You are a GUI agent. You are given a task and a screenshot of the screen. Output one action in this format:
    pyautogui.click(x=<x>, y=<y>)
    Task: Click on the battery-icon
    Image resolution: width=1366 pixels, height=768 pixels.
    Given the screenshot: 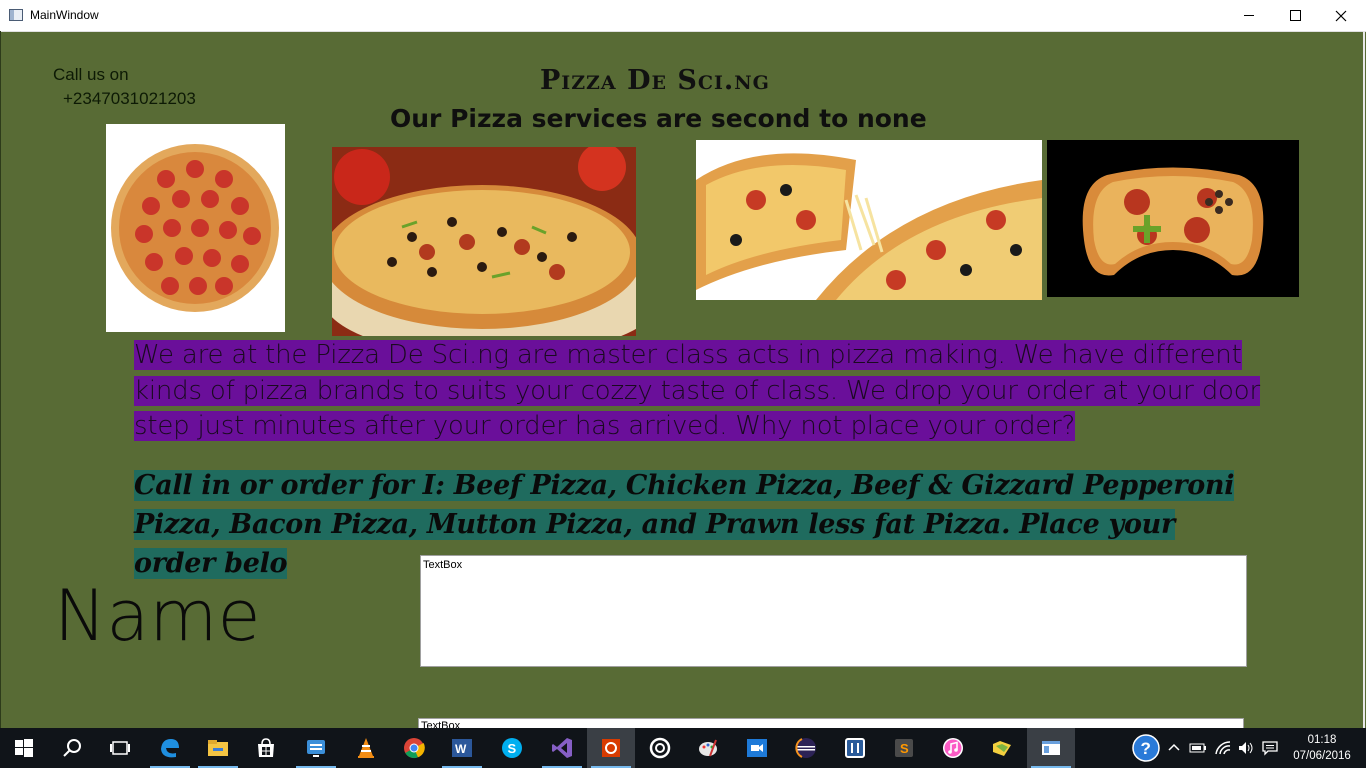 What is the action you would take?
    pyautogui.click(x=1198, y=748)
    